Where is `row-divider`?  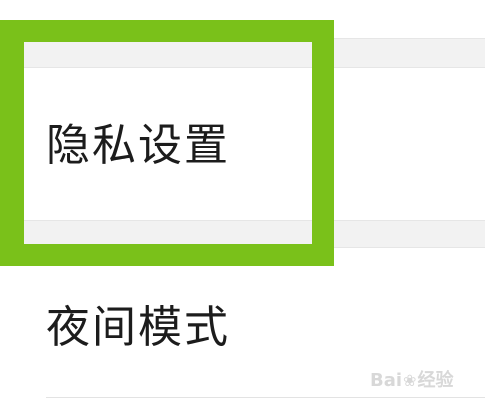 row-divider is located at coordinates (265, 397).